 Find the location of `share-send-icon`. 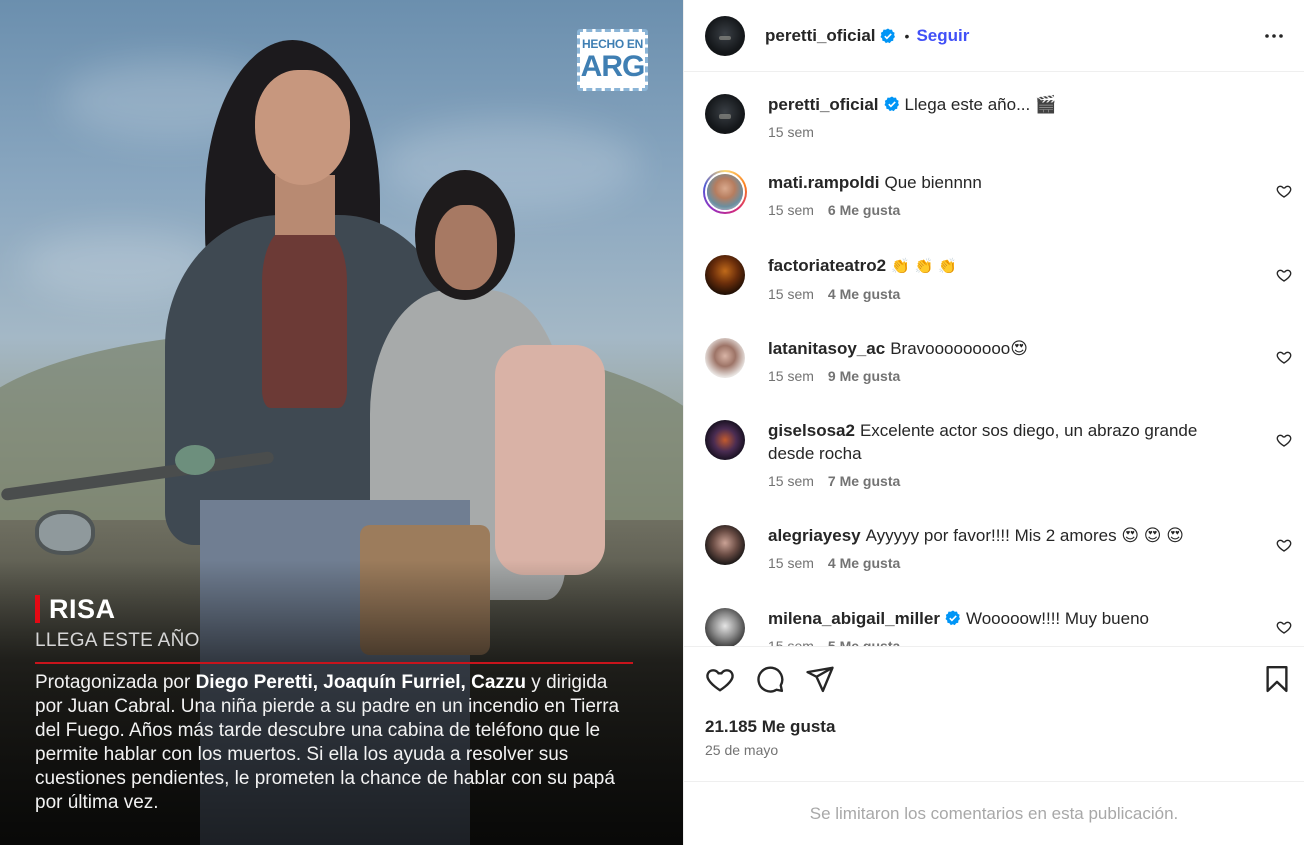

share-send-icon is located at coordinates (820, 679).